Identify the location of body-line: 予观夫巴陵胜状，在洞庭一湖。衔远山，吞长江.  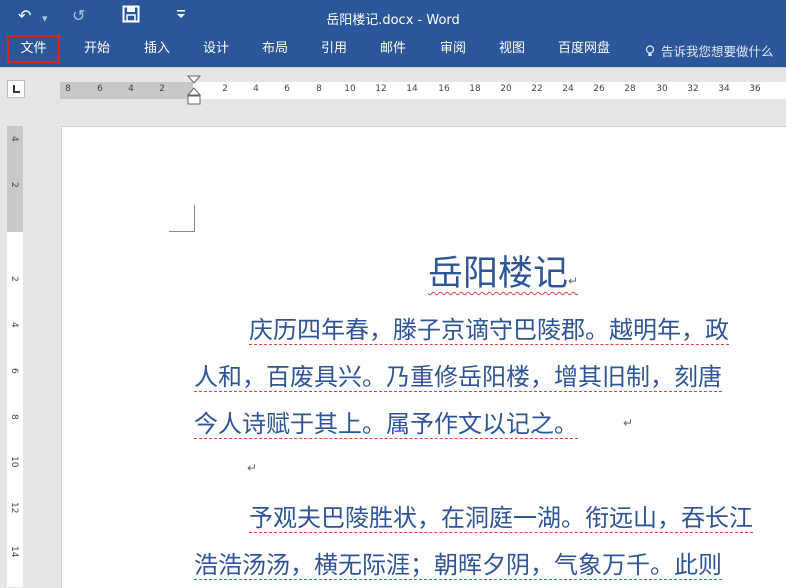
(501, 515).